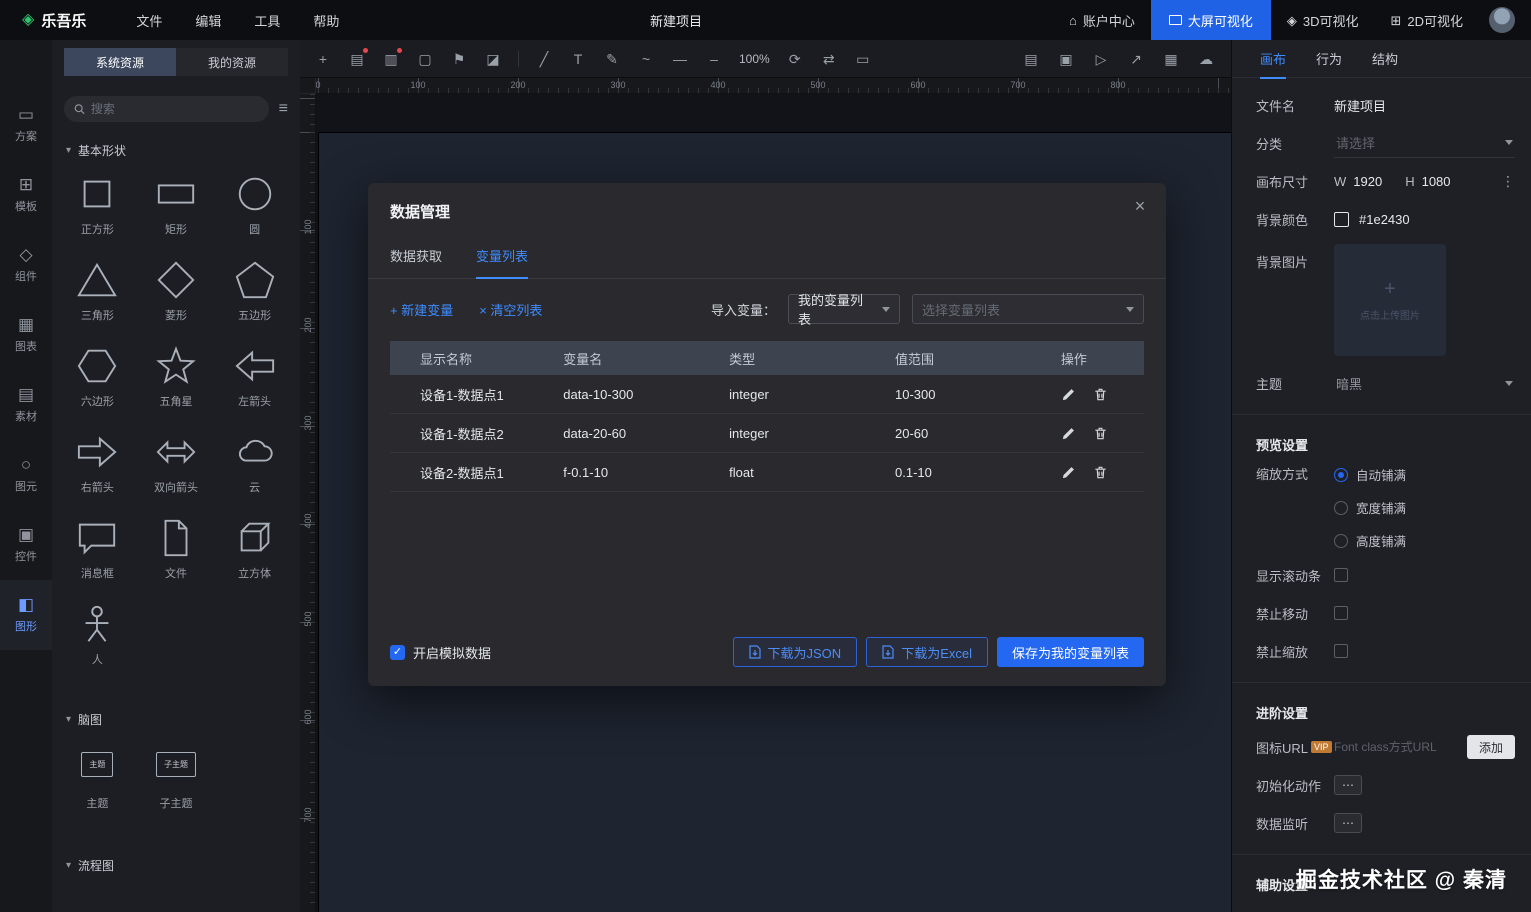 The height and width of the screenshot is (912, 1531). Describe the element at coordinates (26, 195) in the screenshot. I see `rail-item-template: ⊞ 模板` at that location.